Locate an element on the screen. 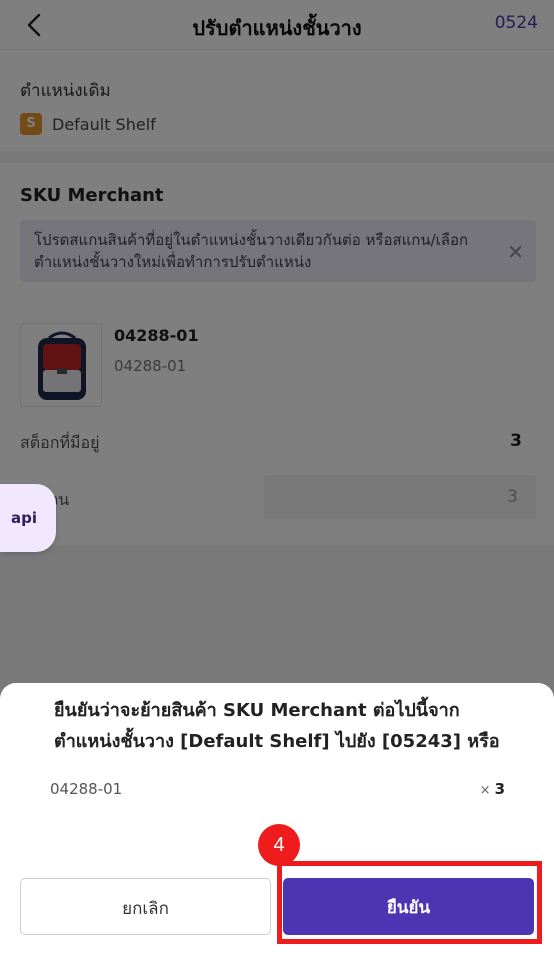 This screenshot has height=953, width=554. multiply-sign: × is located at coordinates (485, 790).